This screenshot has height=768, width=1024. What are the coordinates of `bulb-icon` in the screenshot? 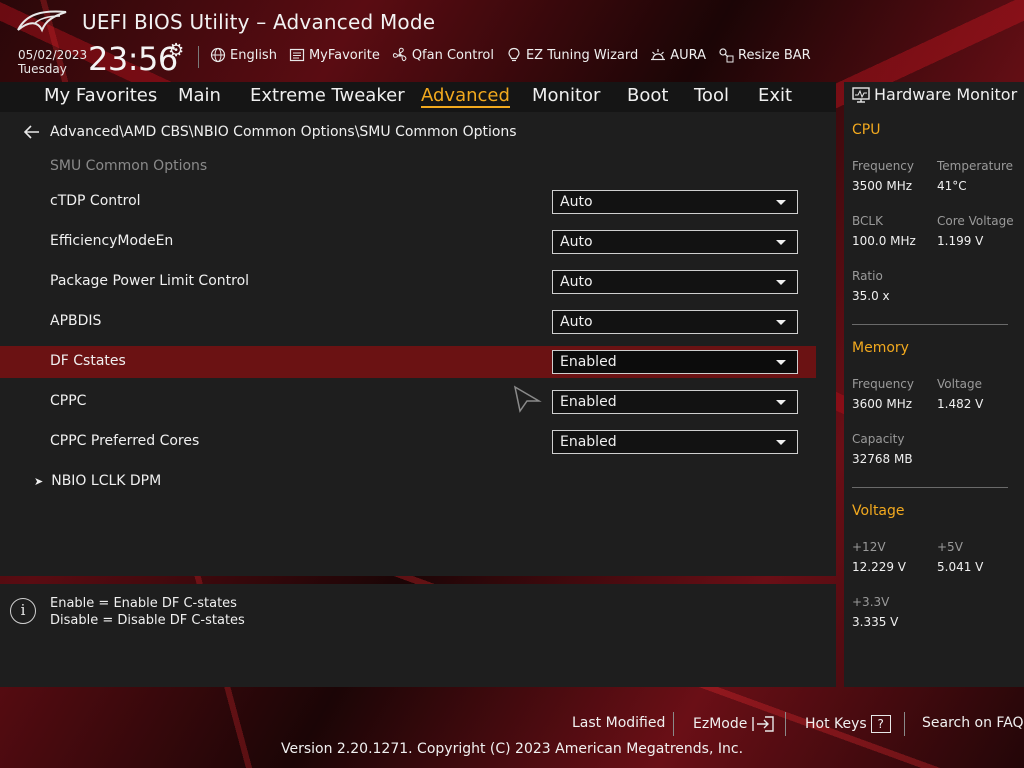 It's located at (514, 54).